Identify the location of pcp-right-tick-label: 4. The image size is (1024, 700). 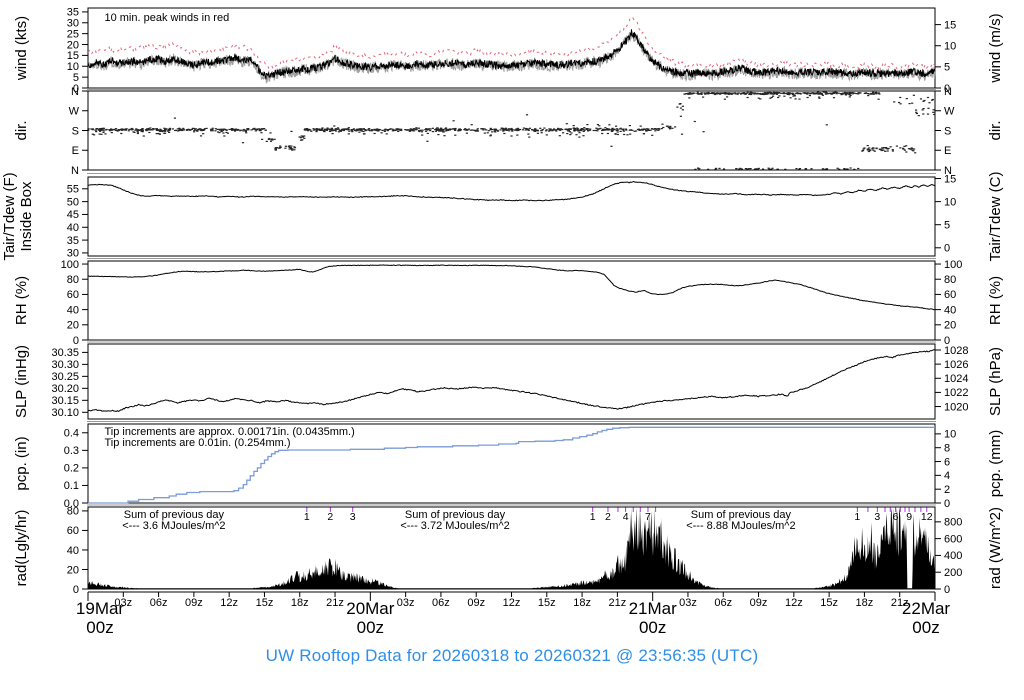
(947, 476).